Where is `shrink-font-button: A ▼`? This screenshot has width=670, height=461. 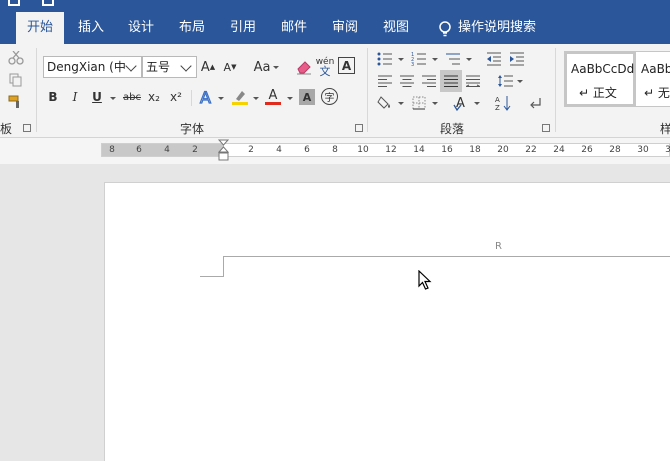 shrink-font-button: A ▼ is located at coordinates (230, 67).